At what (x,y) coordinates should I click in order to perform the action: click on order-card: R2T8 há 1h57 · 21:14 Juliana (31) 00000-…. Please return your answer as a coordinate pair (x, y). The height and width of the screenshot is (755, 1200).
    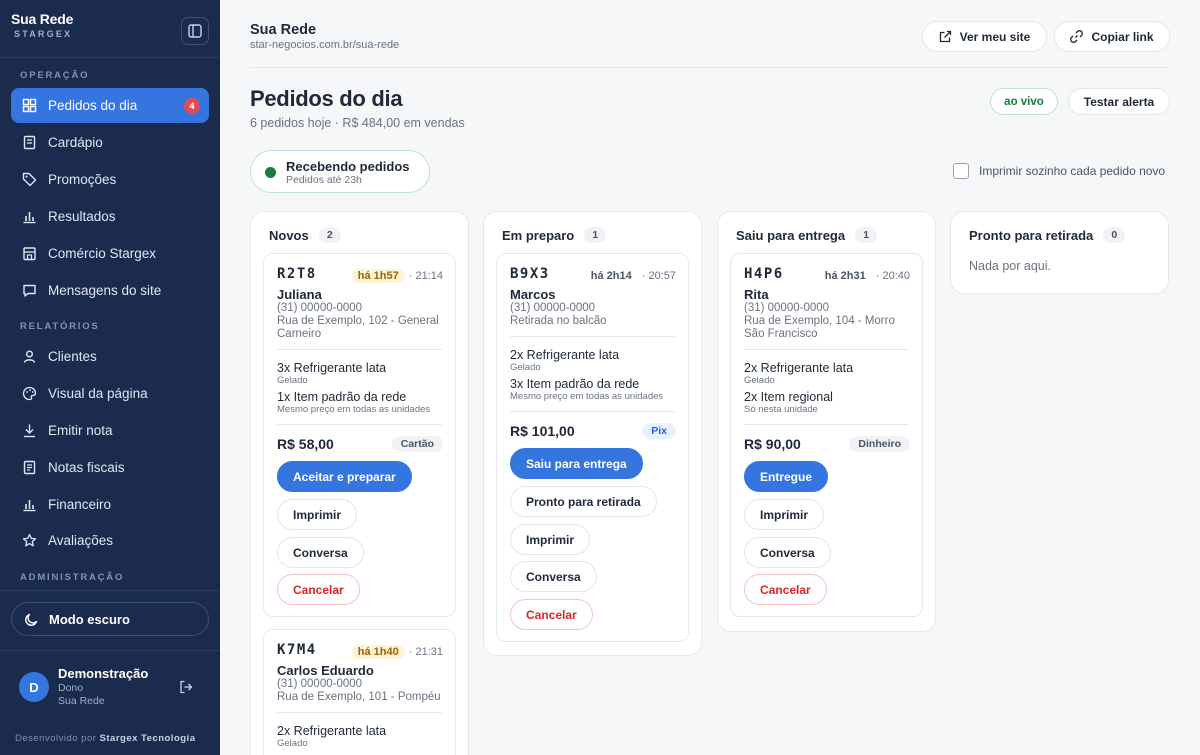
    Looking at the image, I should click on (359, 435).